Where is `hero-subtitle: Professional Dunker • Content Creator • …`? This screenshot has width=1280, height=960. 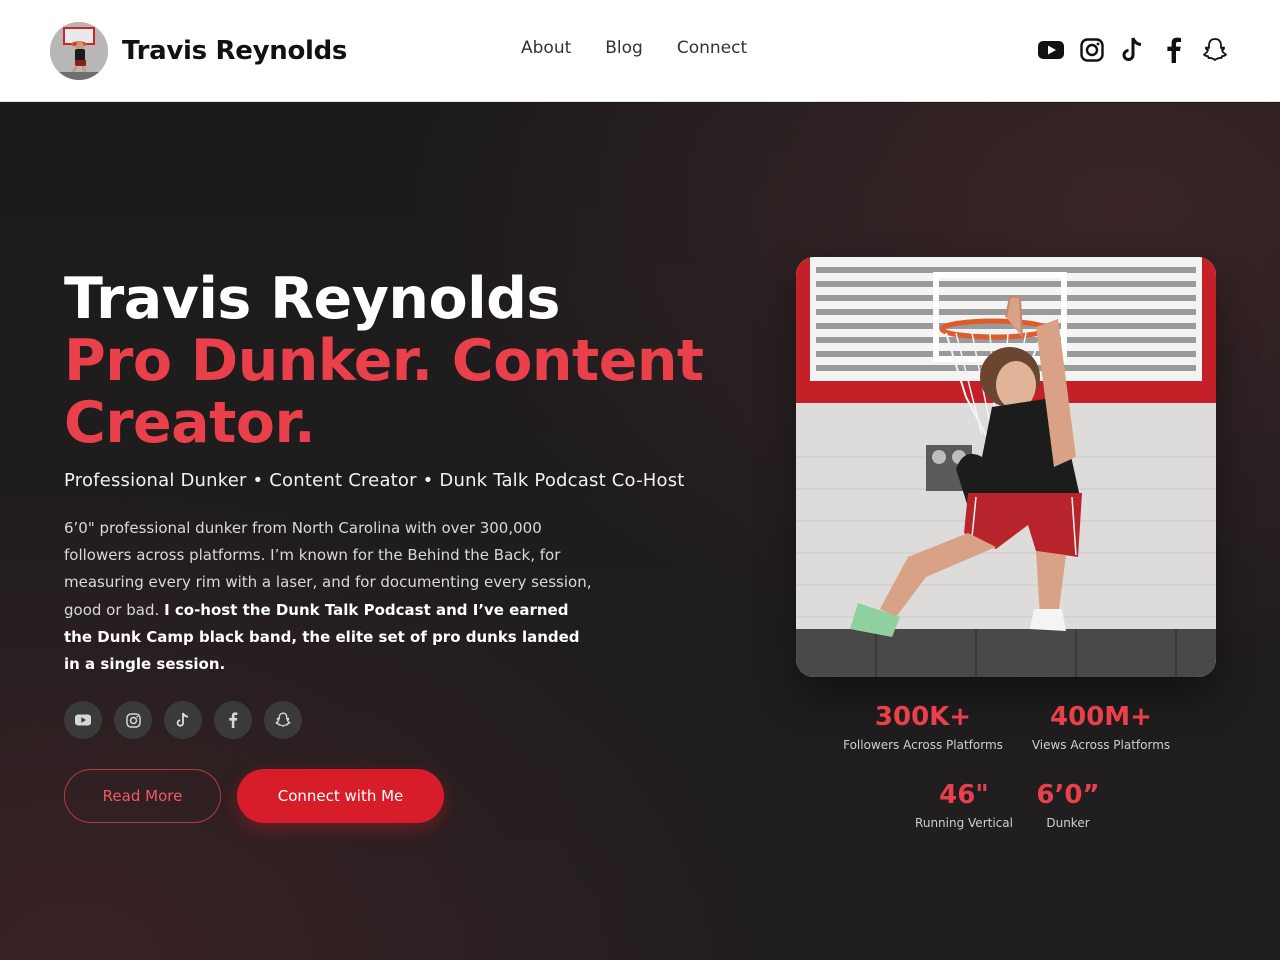
hero-subtitle: Professional Dunker • Content Creator • … is located at coordinates (374, 480).